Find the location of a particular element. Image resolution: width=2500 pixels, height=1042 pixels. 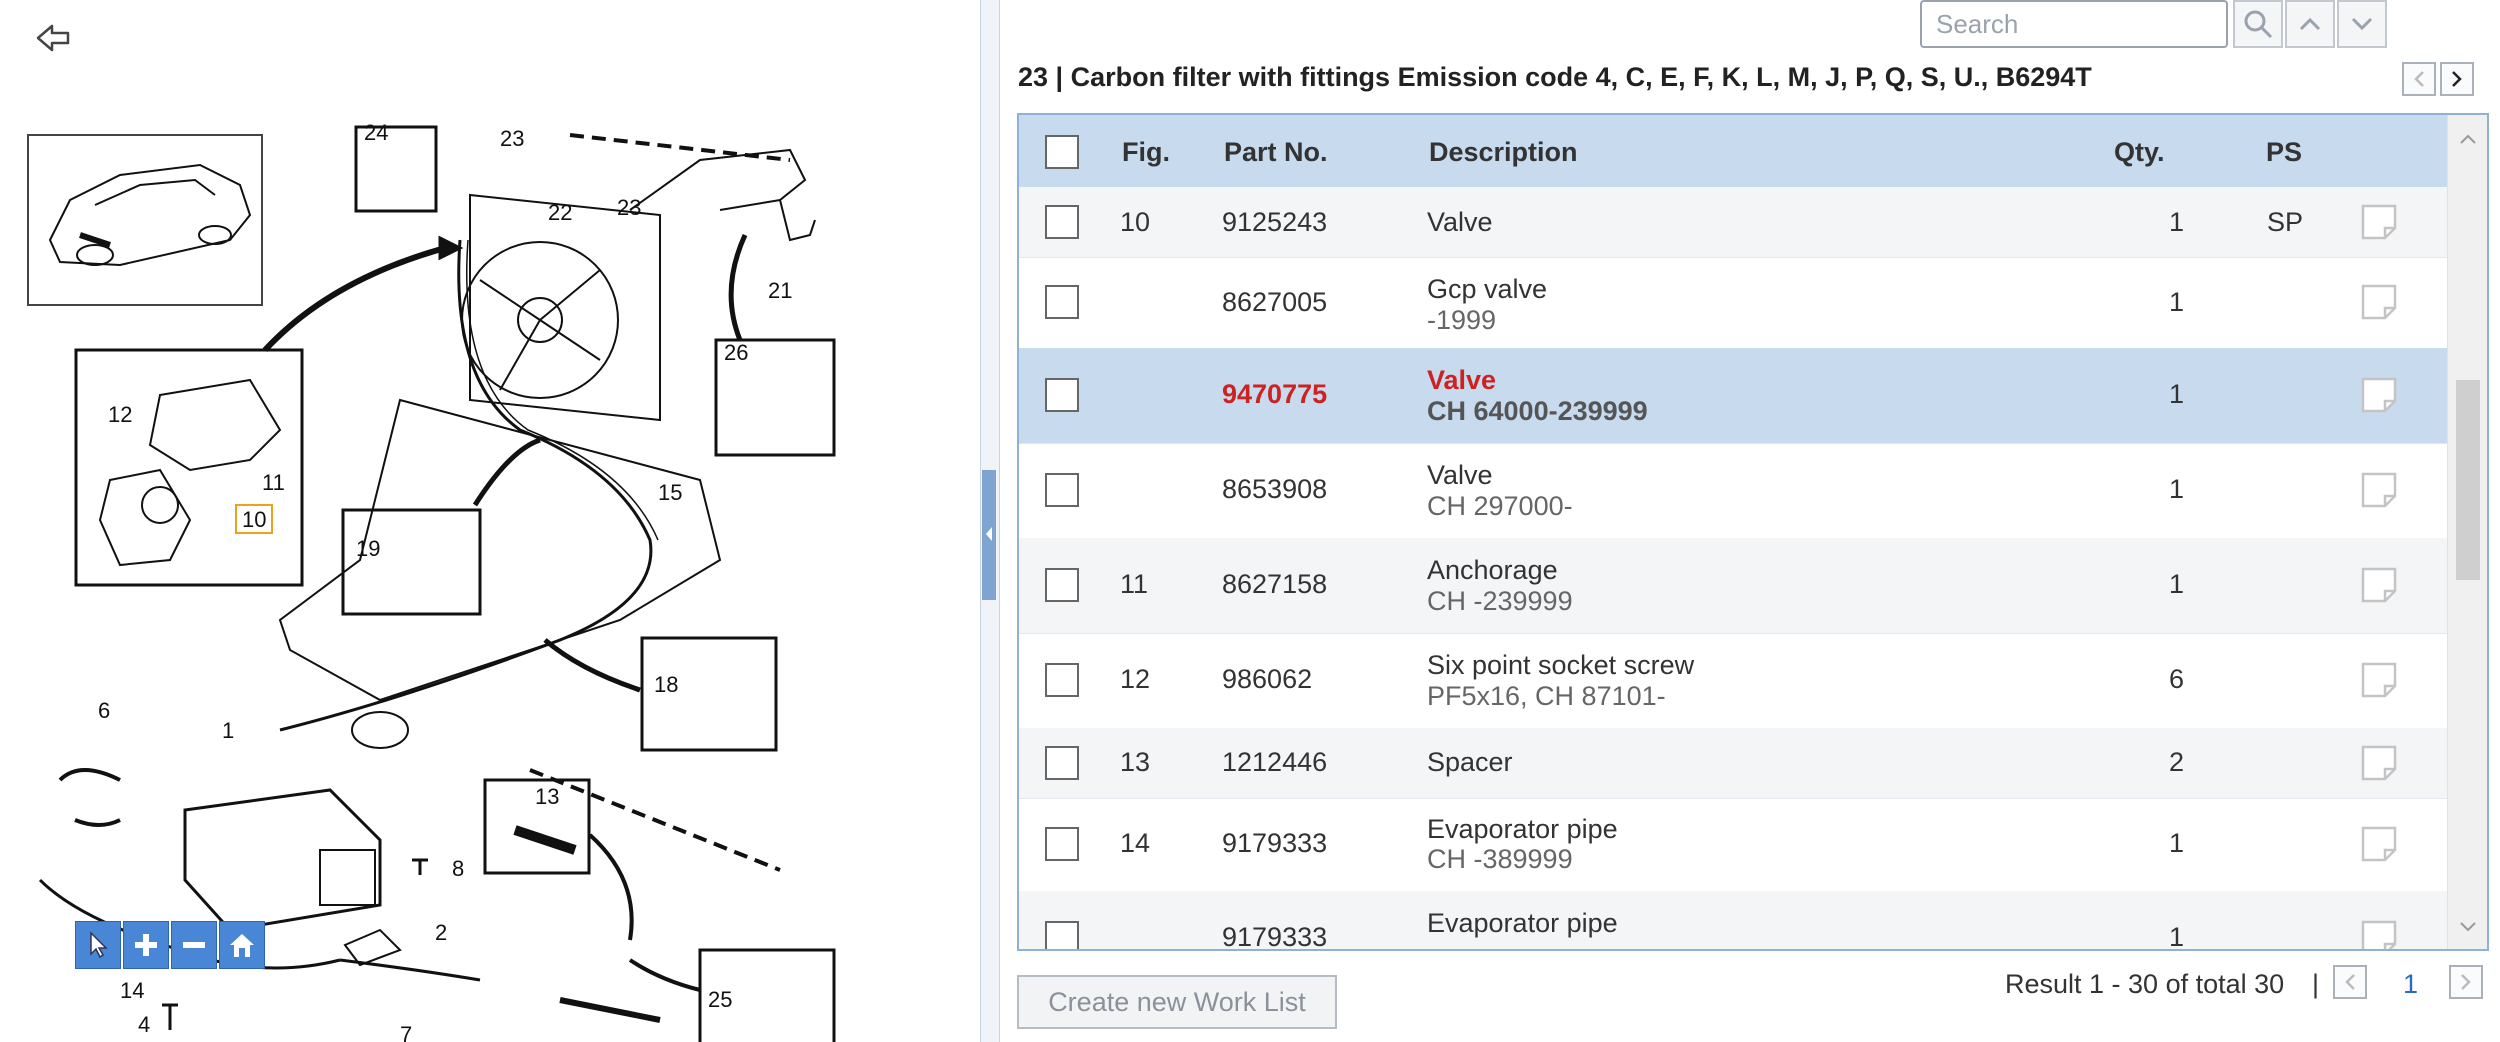

table-scrollbar is located at coordinates (2467, 532).